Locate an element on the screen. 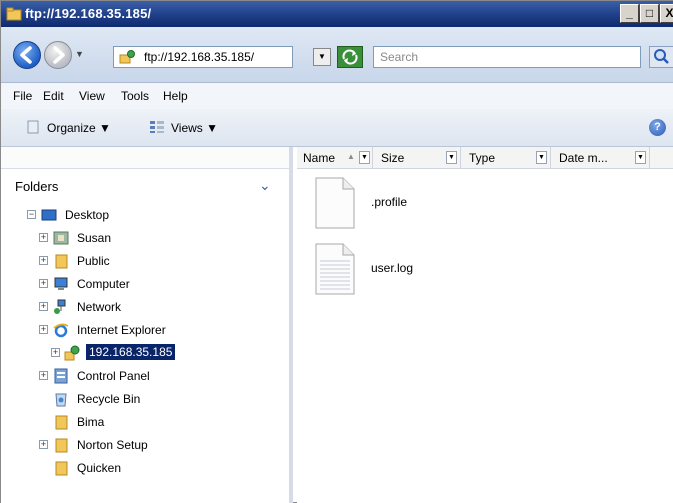  refresh-button is located at coordinates (350, 57).